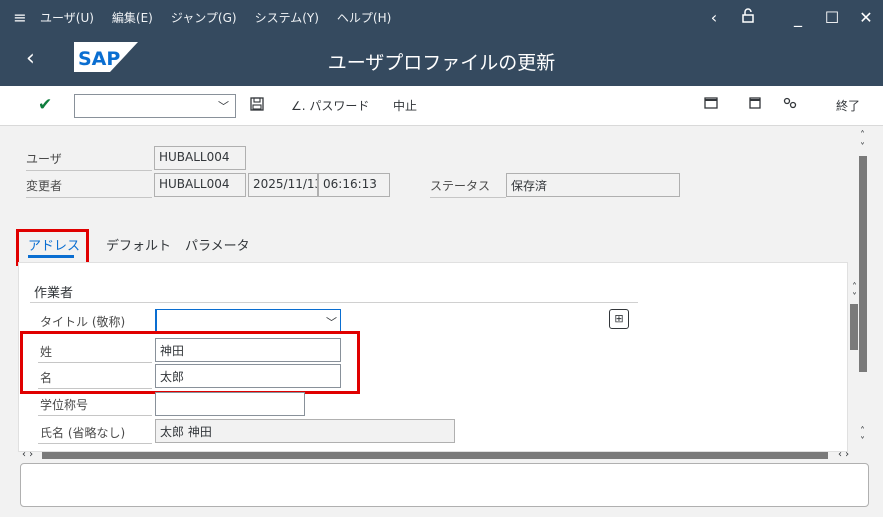 This screenshot has height=517, width=883. What do you see at coordinates (67, 17) in the screenshot?
I see `menu-item-user: ユーザ(U)` at bounding box center [67, 17].